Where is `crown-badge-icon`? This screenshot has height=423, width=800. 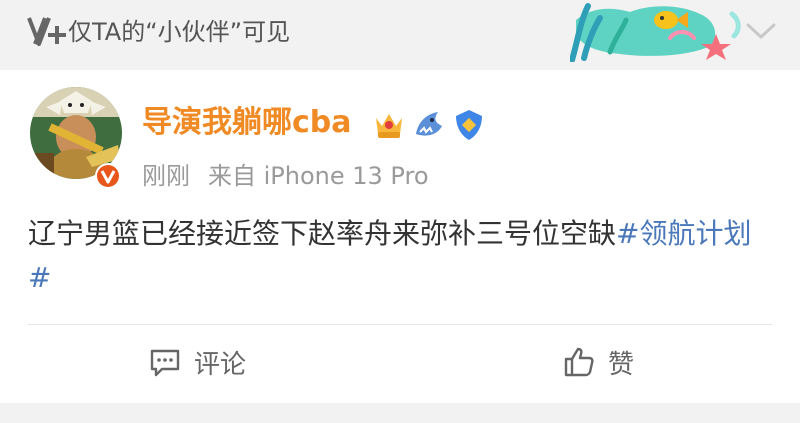 crown-badge-icon is located at coordinates (389, 125).